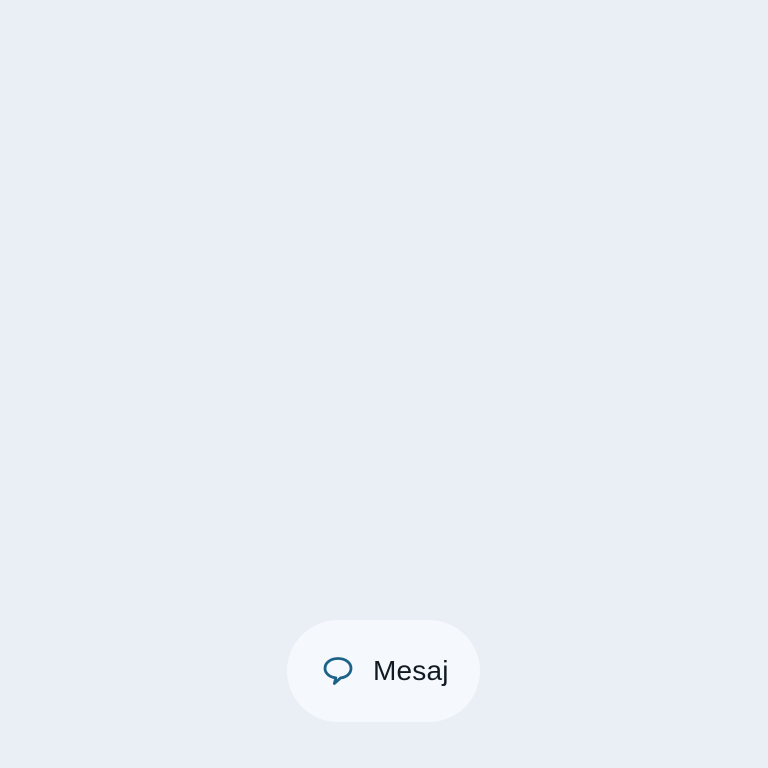  I want to click on message-button: Mesaj, so click(383, 671).